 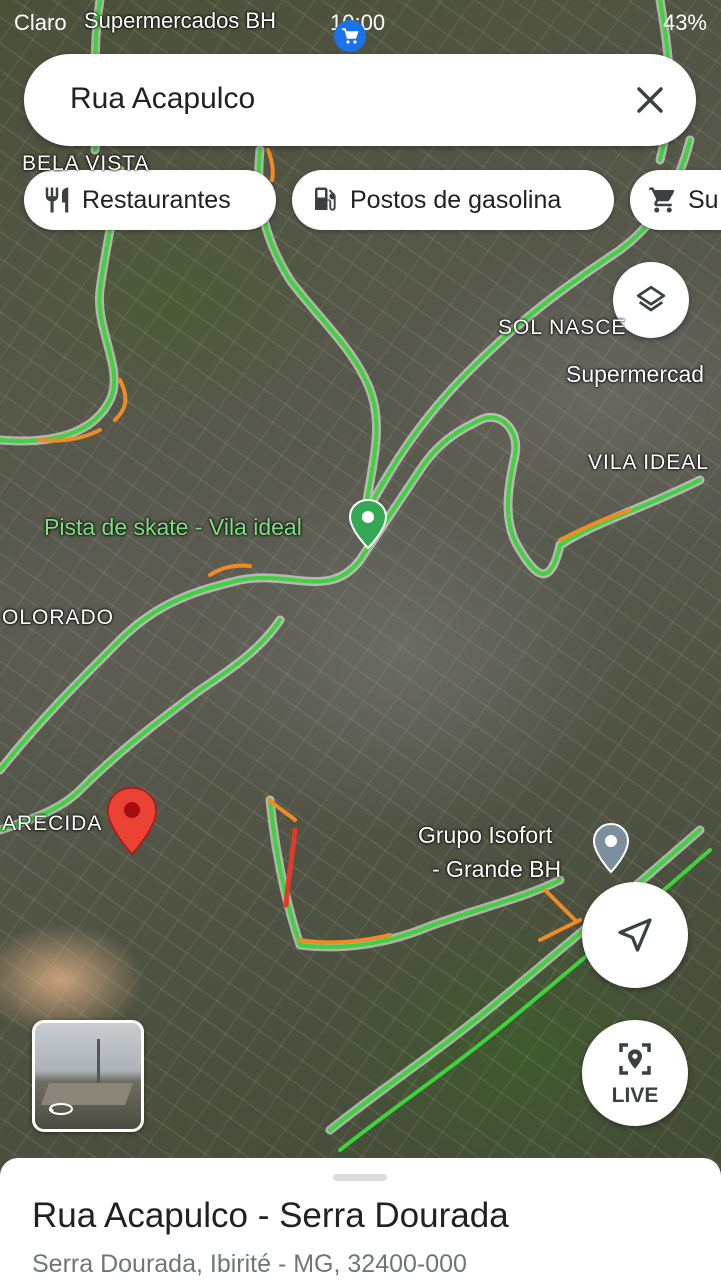 I want to click on poi-label-isofort: Grupo Isofort, so click(x=485, y=835).